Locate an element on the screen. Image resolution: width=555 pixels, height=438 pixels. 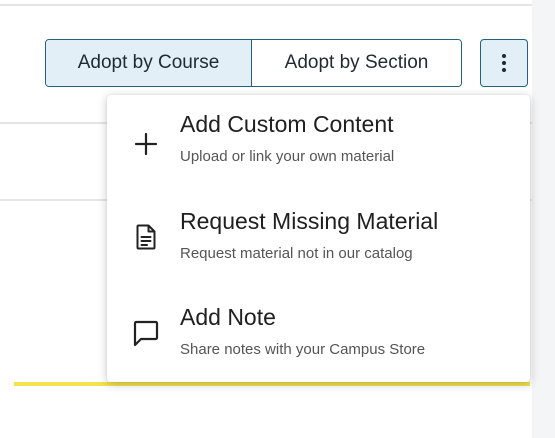
menu-item-subtitle: Request material not in our catalog is located at coordinates (296, 253).